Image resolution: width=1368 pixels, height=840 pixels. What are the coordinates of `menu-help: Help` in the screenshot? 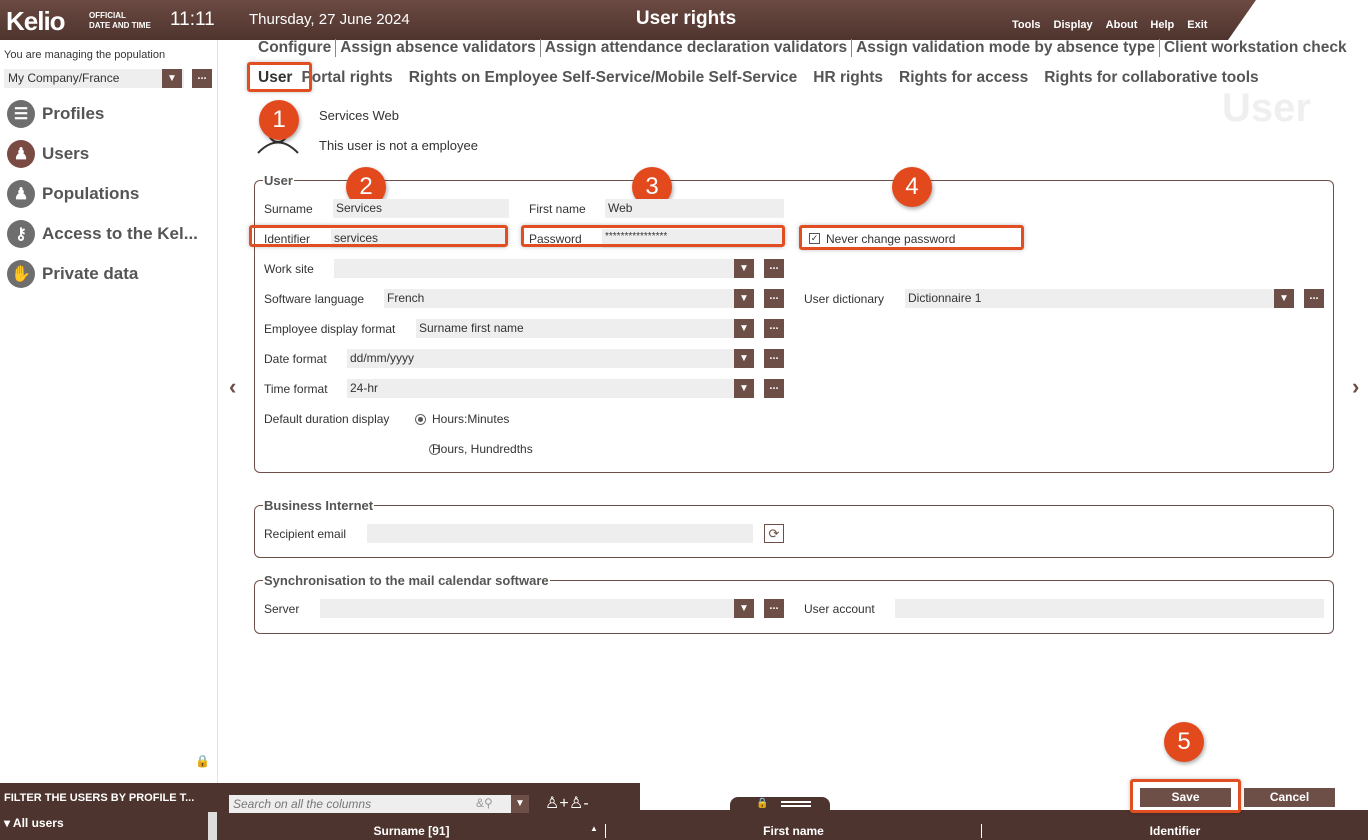 It's located at (1162, 25).